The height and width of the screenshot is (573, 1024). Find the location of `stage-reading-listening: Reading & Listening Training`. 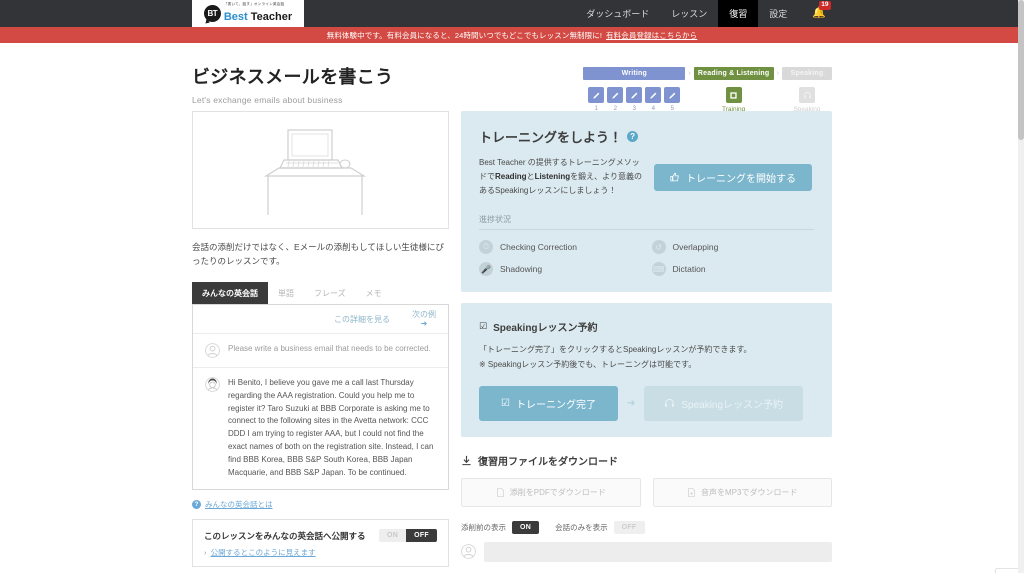

stage-reading-listening: Reading & Listening Training is located at coordinates (733, 90).